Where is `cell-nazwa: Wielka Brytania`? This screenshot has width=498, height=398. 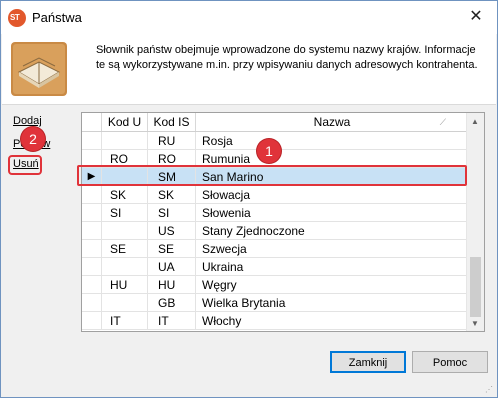
cell-nazwa: Wielka Brytania is located at coordinates (244, 303).